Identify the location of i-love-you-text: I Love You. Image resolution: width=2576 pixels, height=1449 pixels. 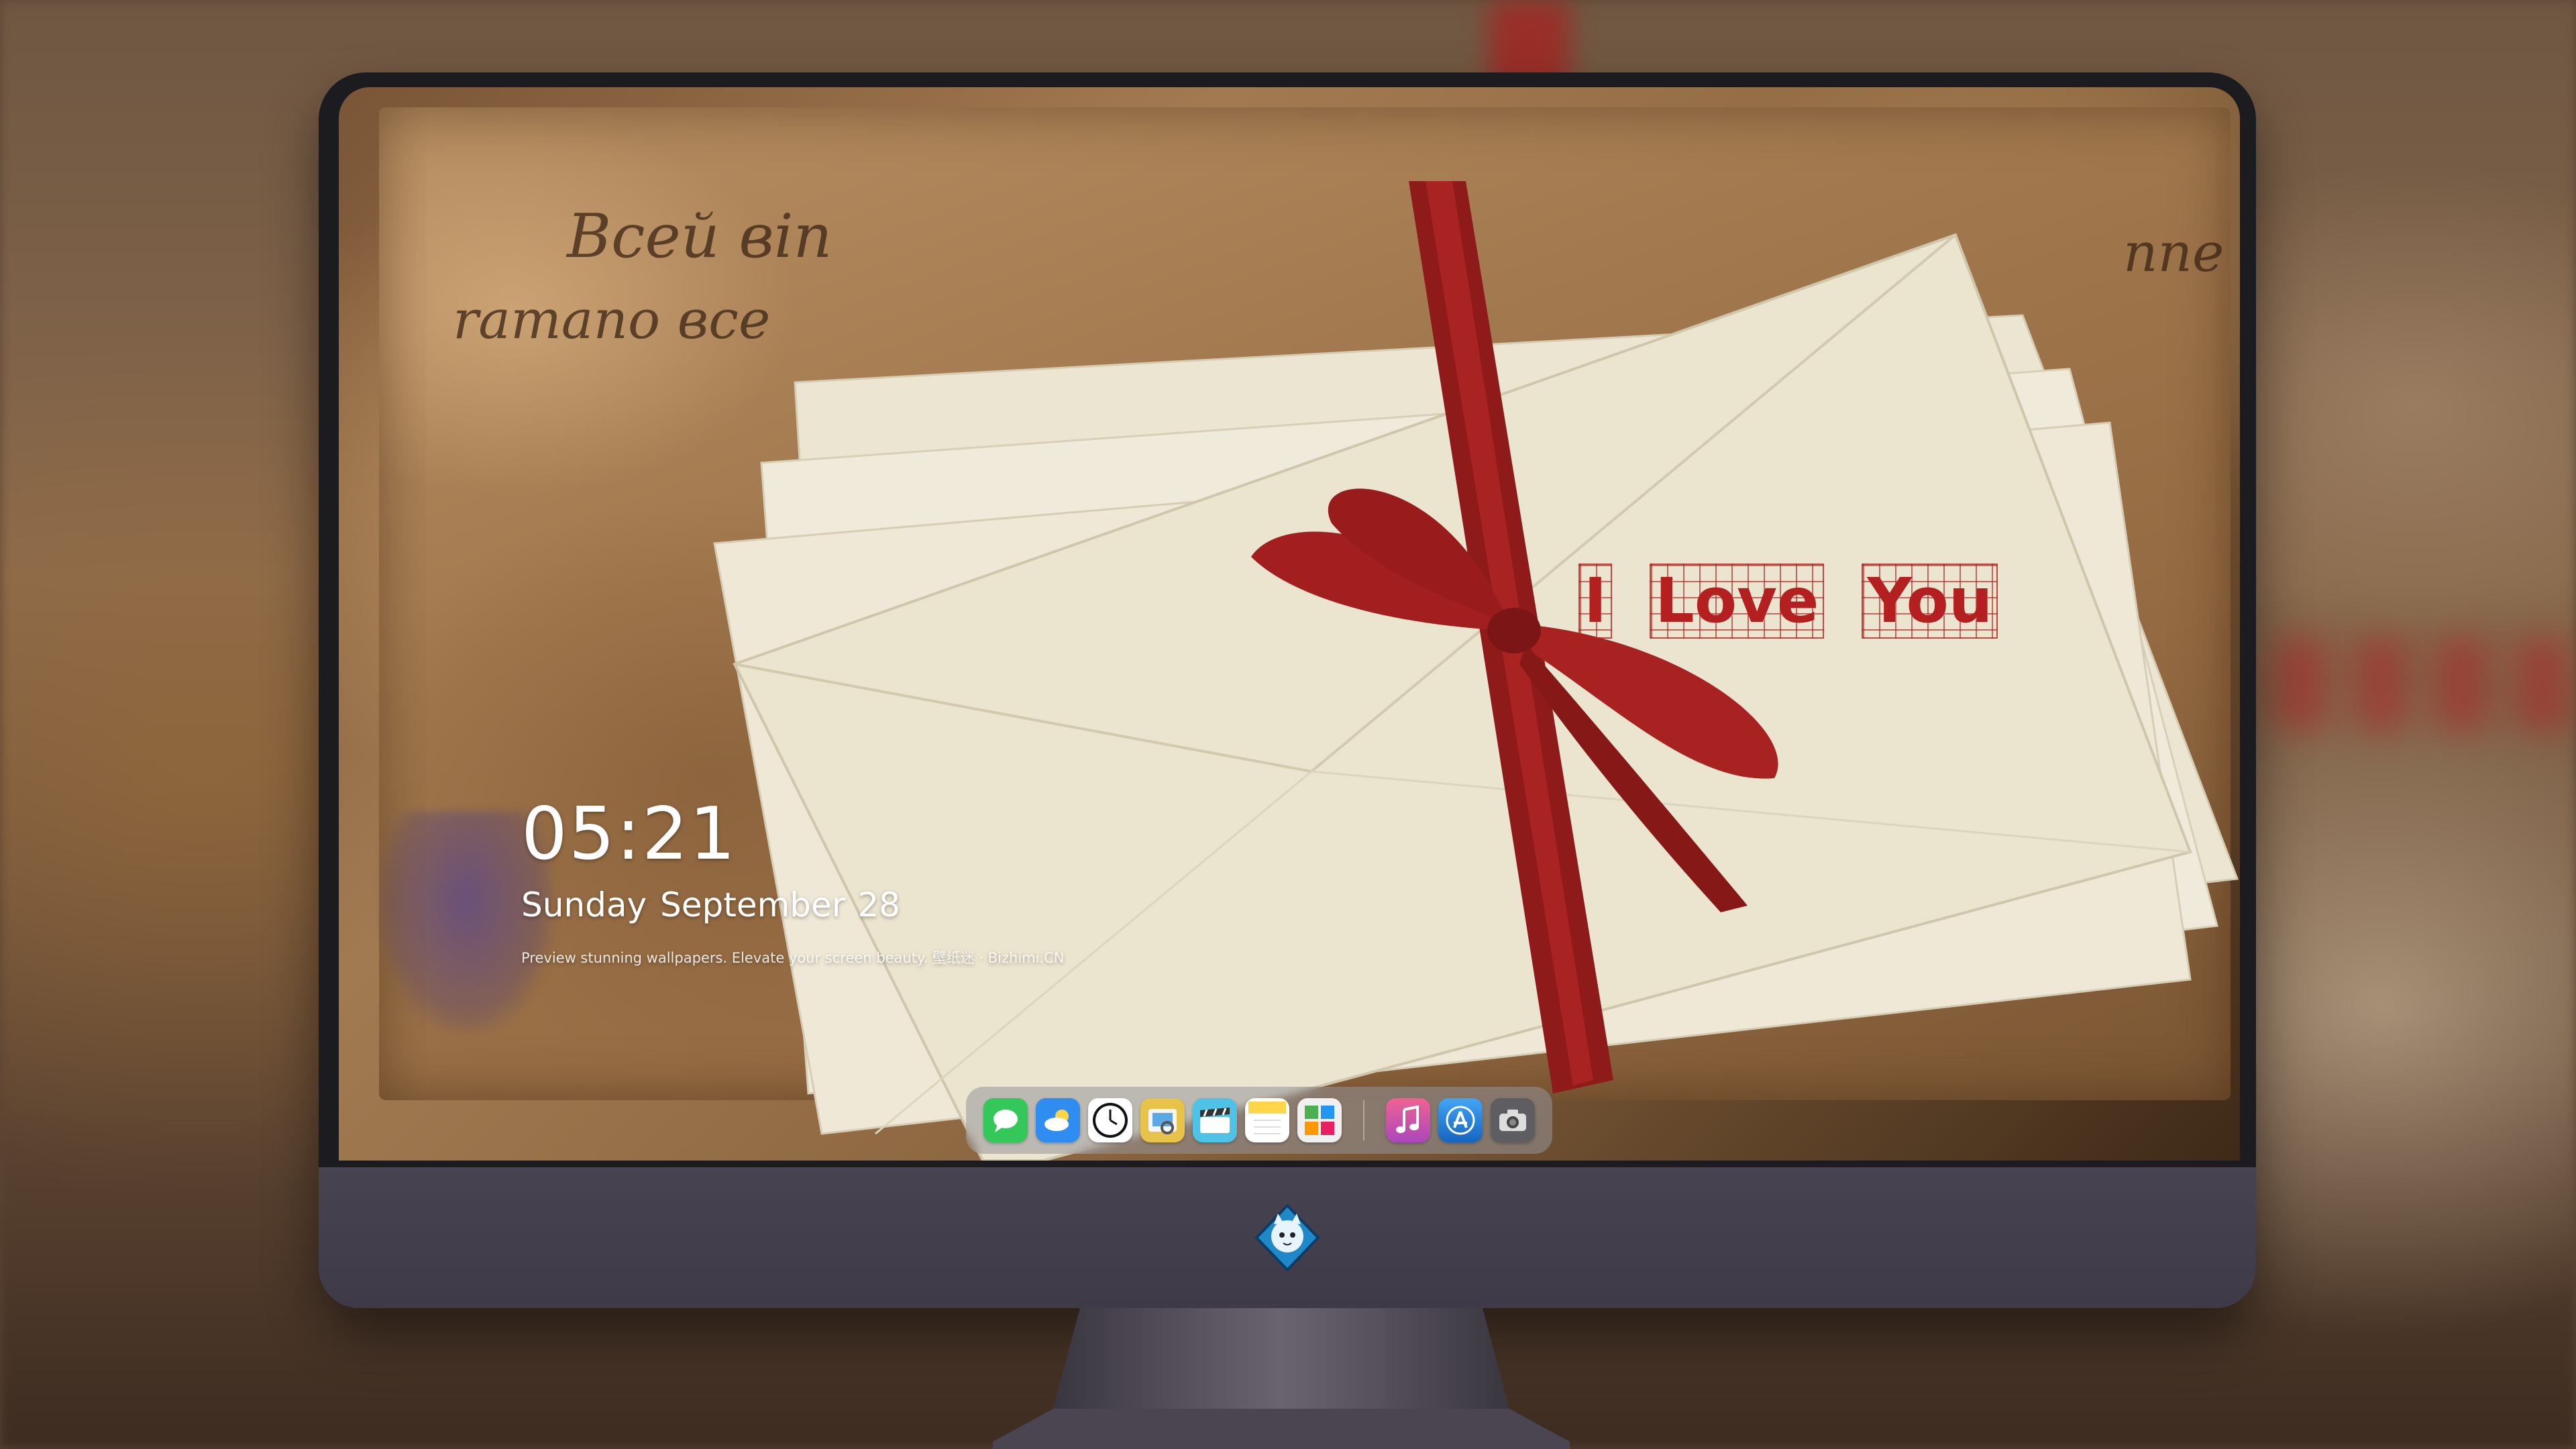
(1788, 601).